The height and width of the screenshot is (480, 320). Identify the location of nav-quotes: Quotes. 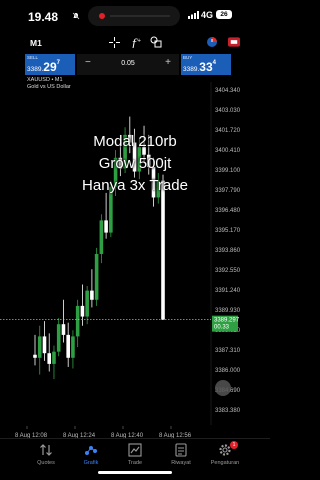
(46, 454).